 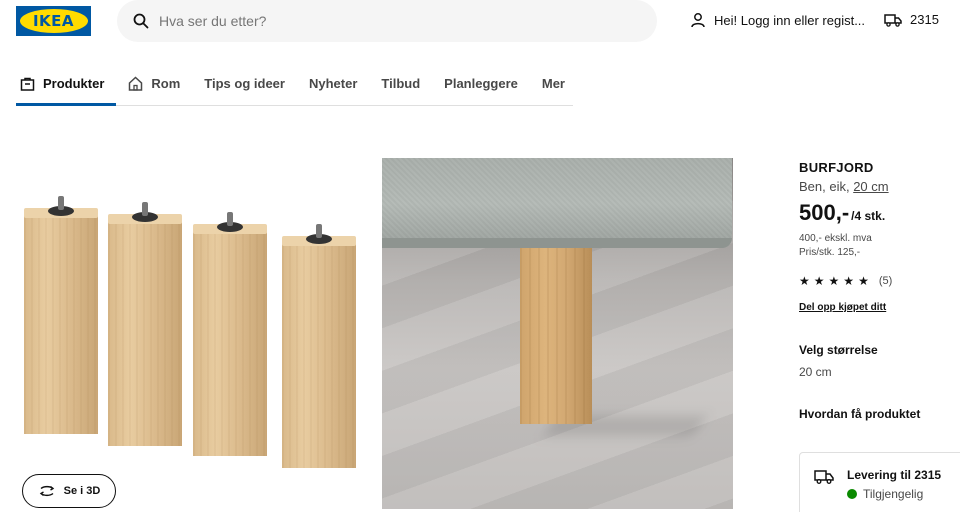 I want to click on delivery-status: Tilgjengelig, so click(x=885, y=494).